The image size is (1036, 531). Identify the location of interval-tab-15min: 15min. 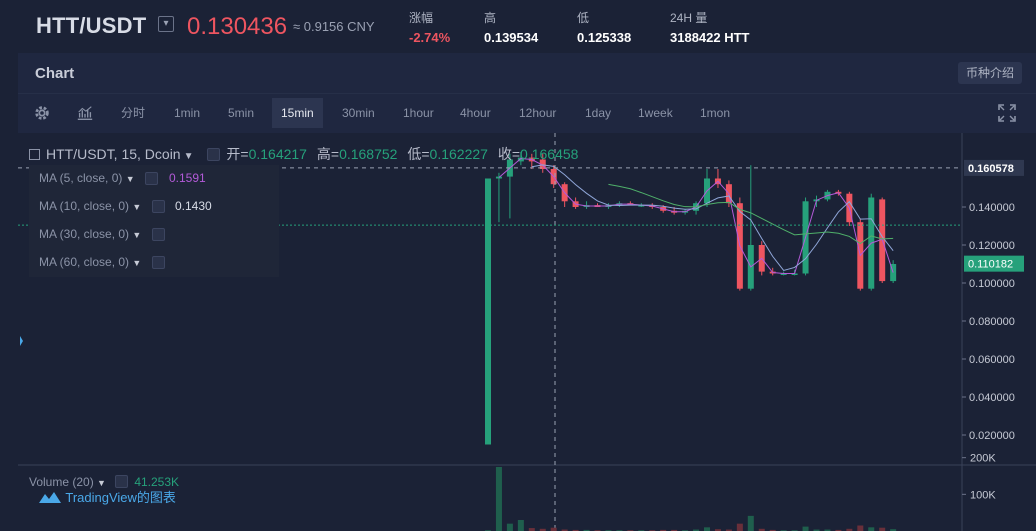
(297, 113).